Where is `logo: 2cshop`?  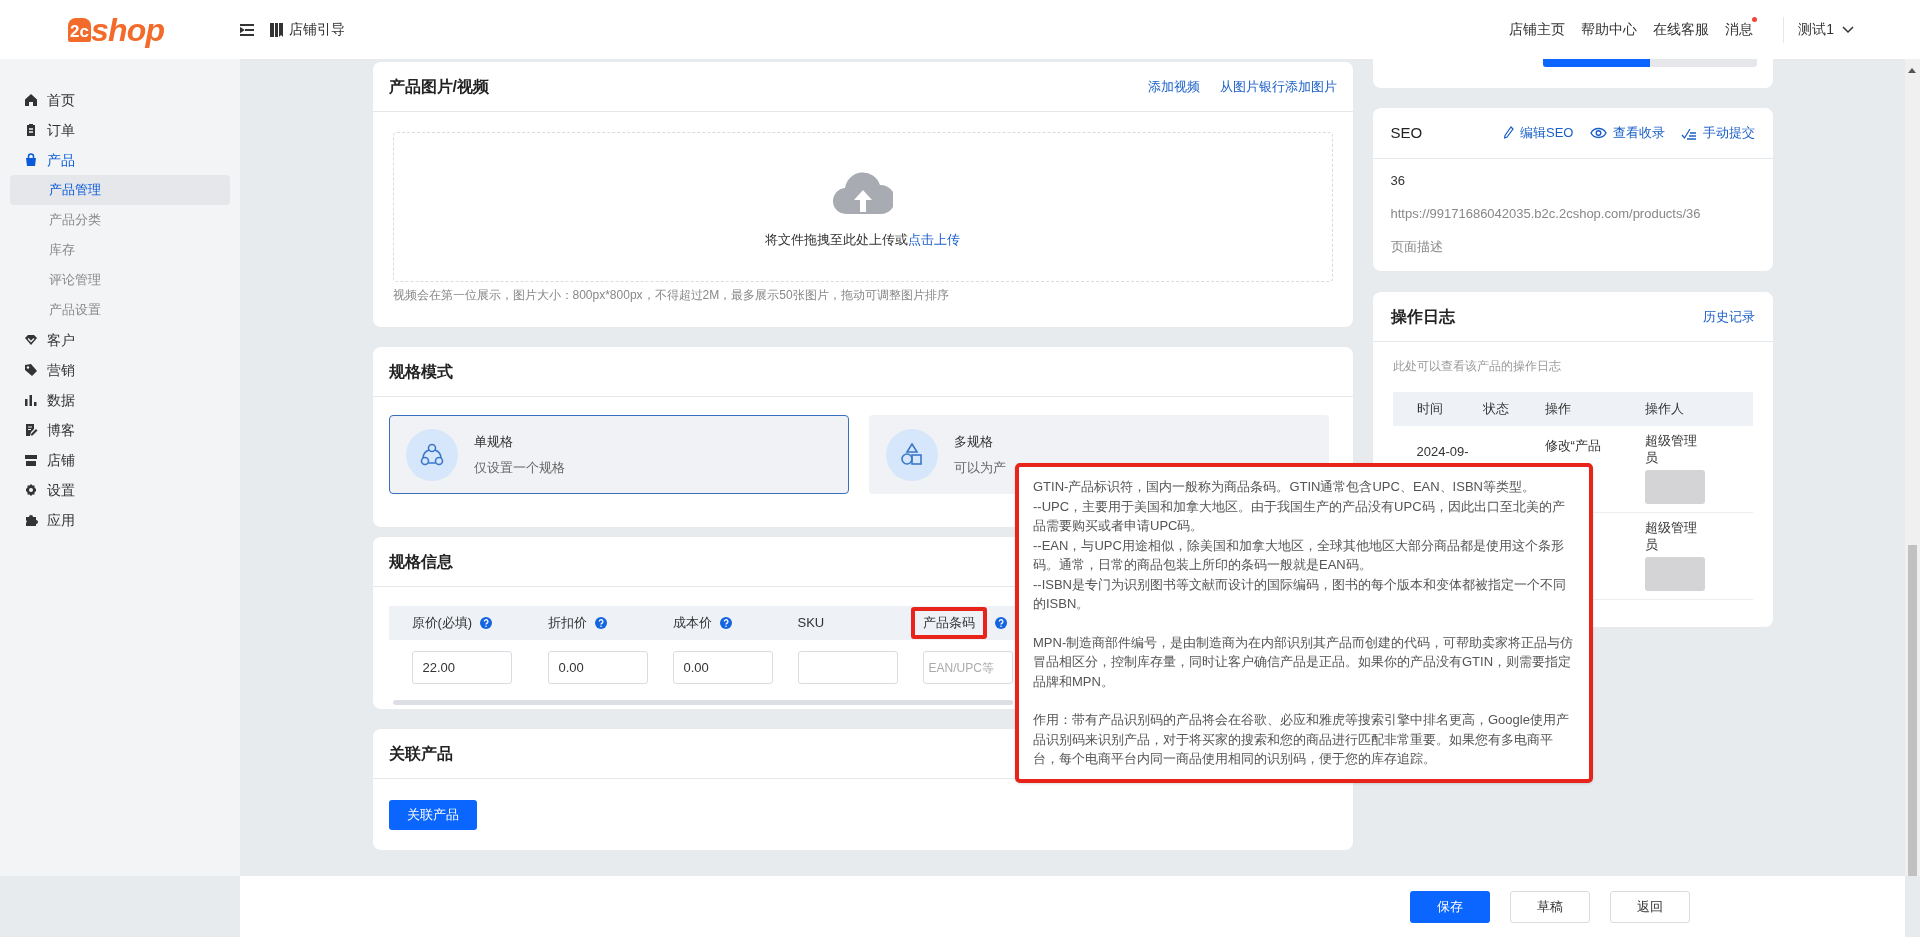
logo: 2cshop is located at coordinates (116, 29).